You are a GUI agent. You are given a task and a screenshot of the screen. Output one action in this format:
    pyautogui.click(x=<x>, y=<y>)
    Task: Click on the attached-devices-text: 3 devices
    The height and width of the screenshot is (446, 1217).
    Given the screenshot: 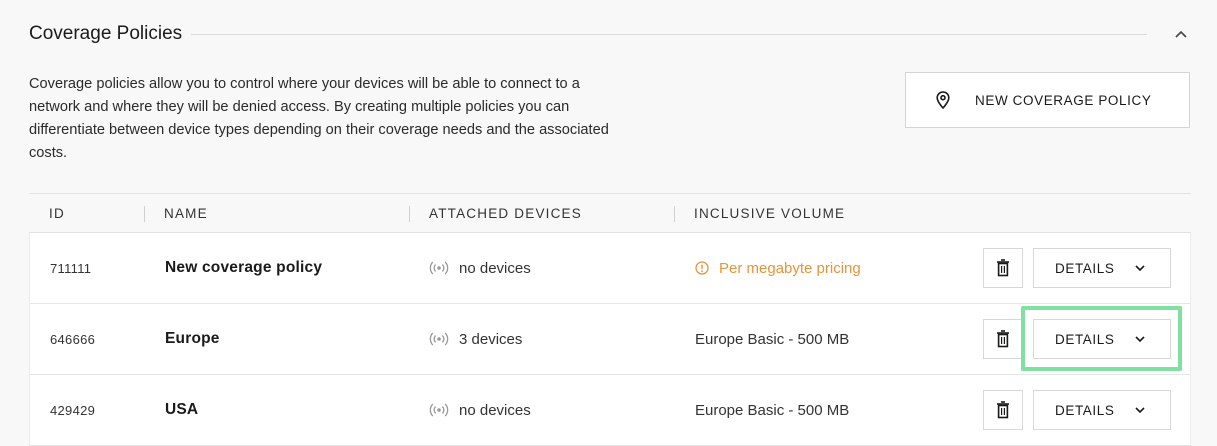 What is the action you would take?
    pyautogui.click(x=491, y=339)
    